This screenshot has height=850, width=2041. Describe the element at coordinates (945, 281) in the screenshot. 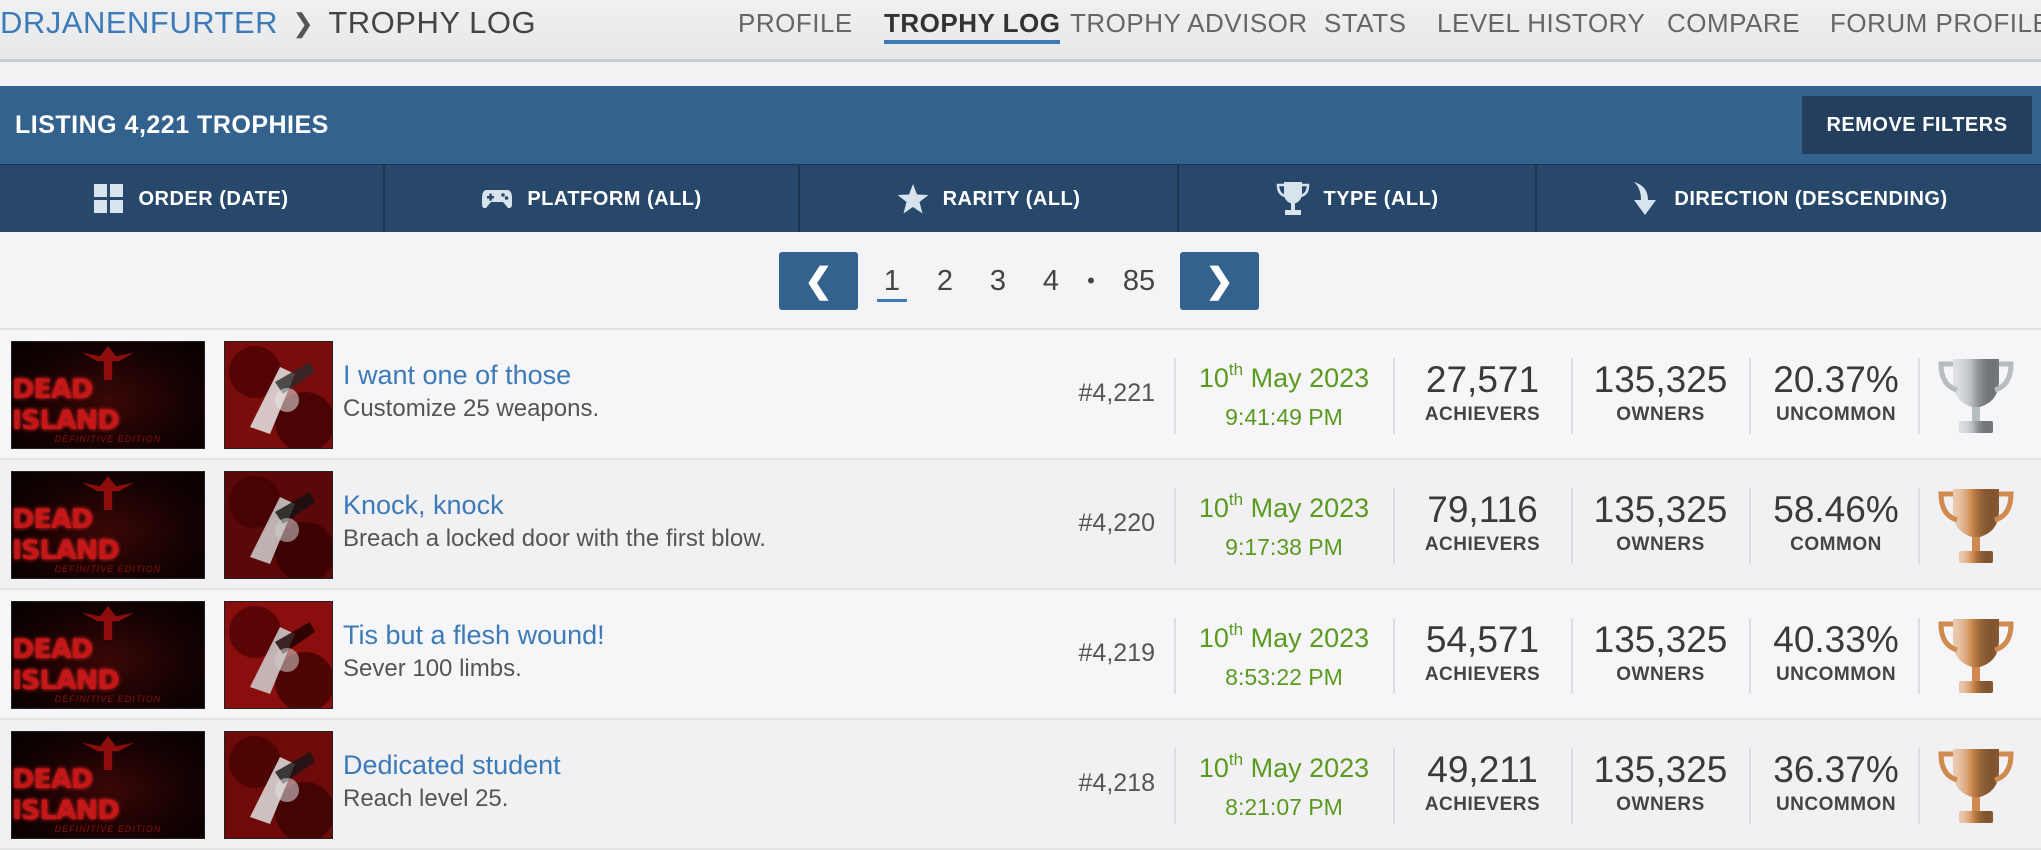

I see `page-link-2: 2` at that location.